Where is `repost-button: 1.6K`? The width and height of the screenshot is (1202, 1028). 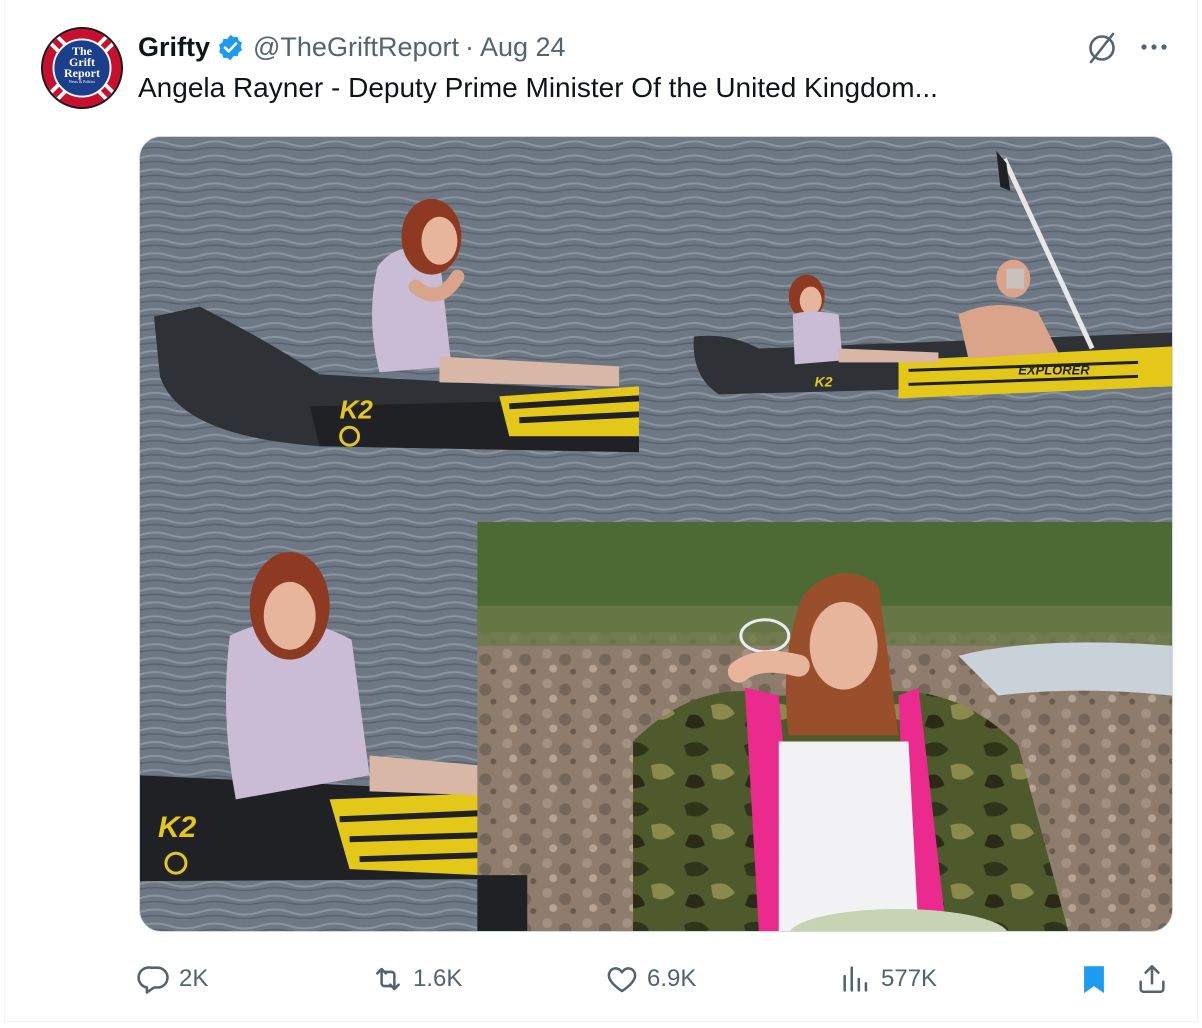 repost-button: 1.6K is located at coordinates (416, 979).